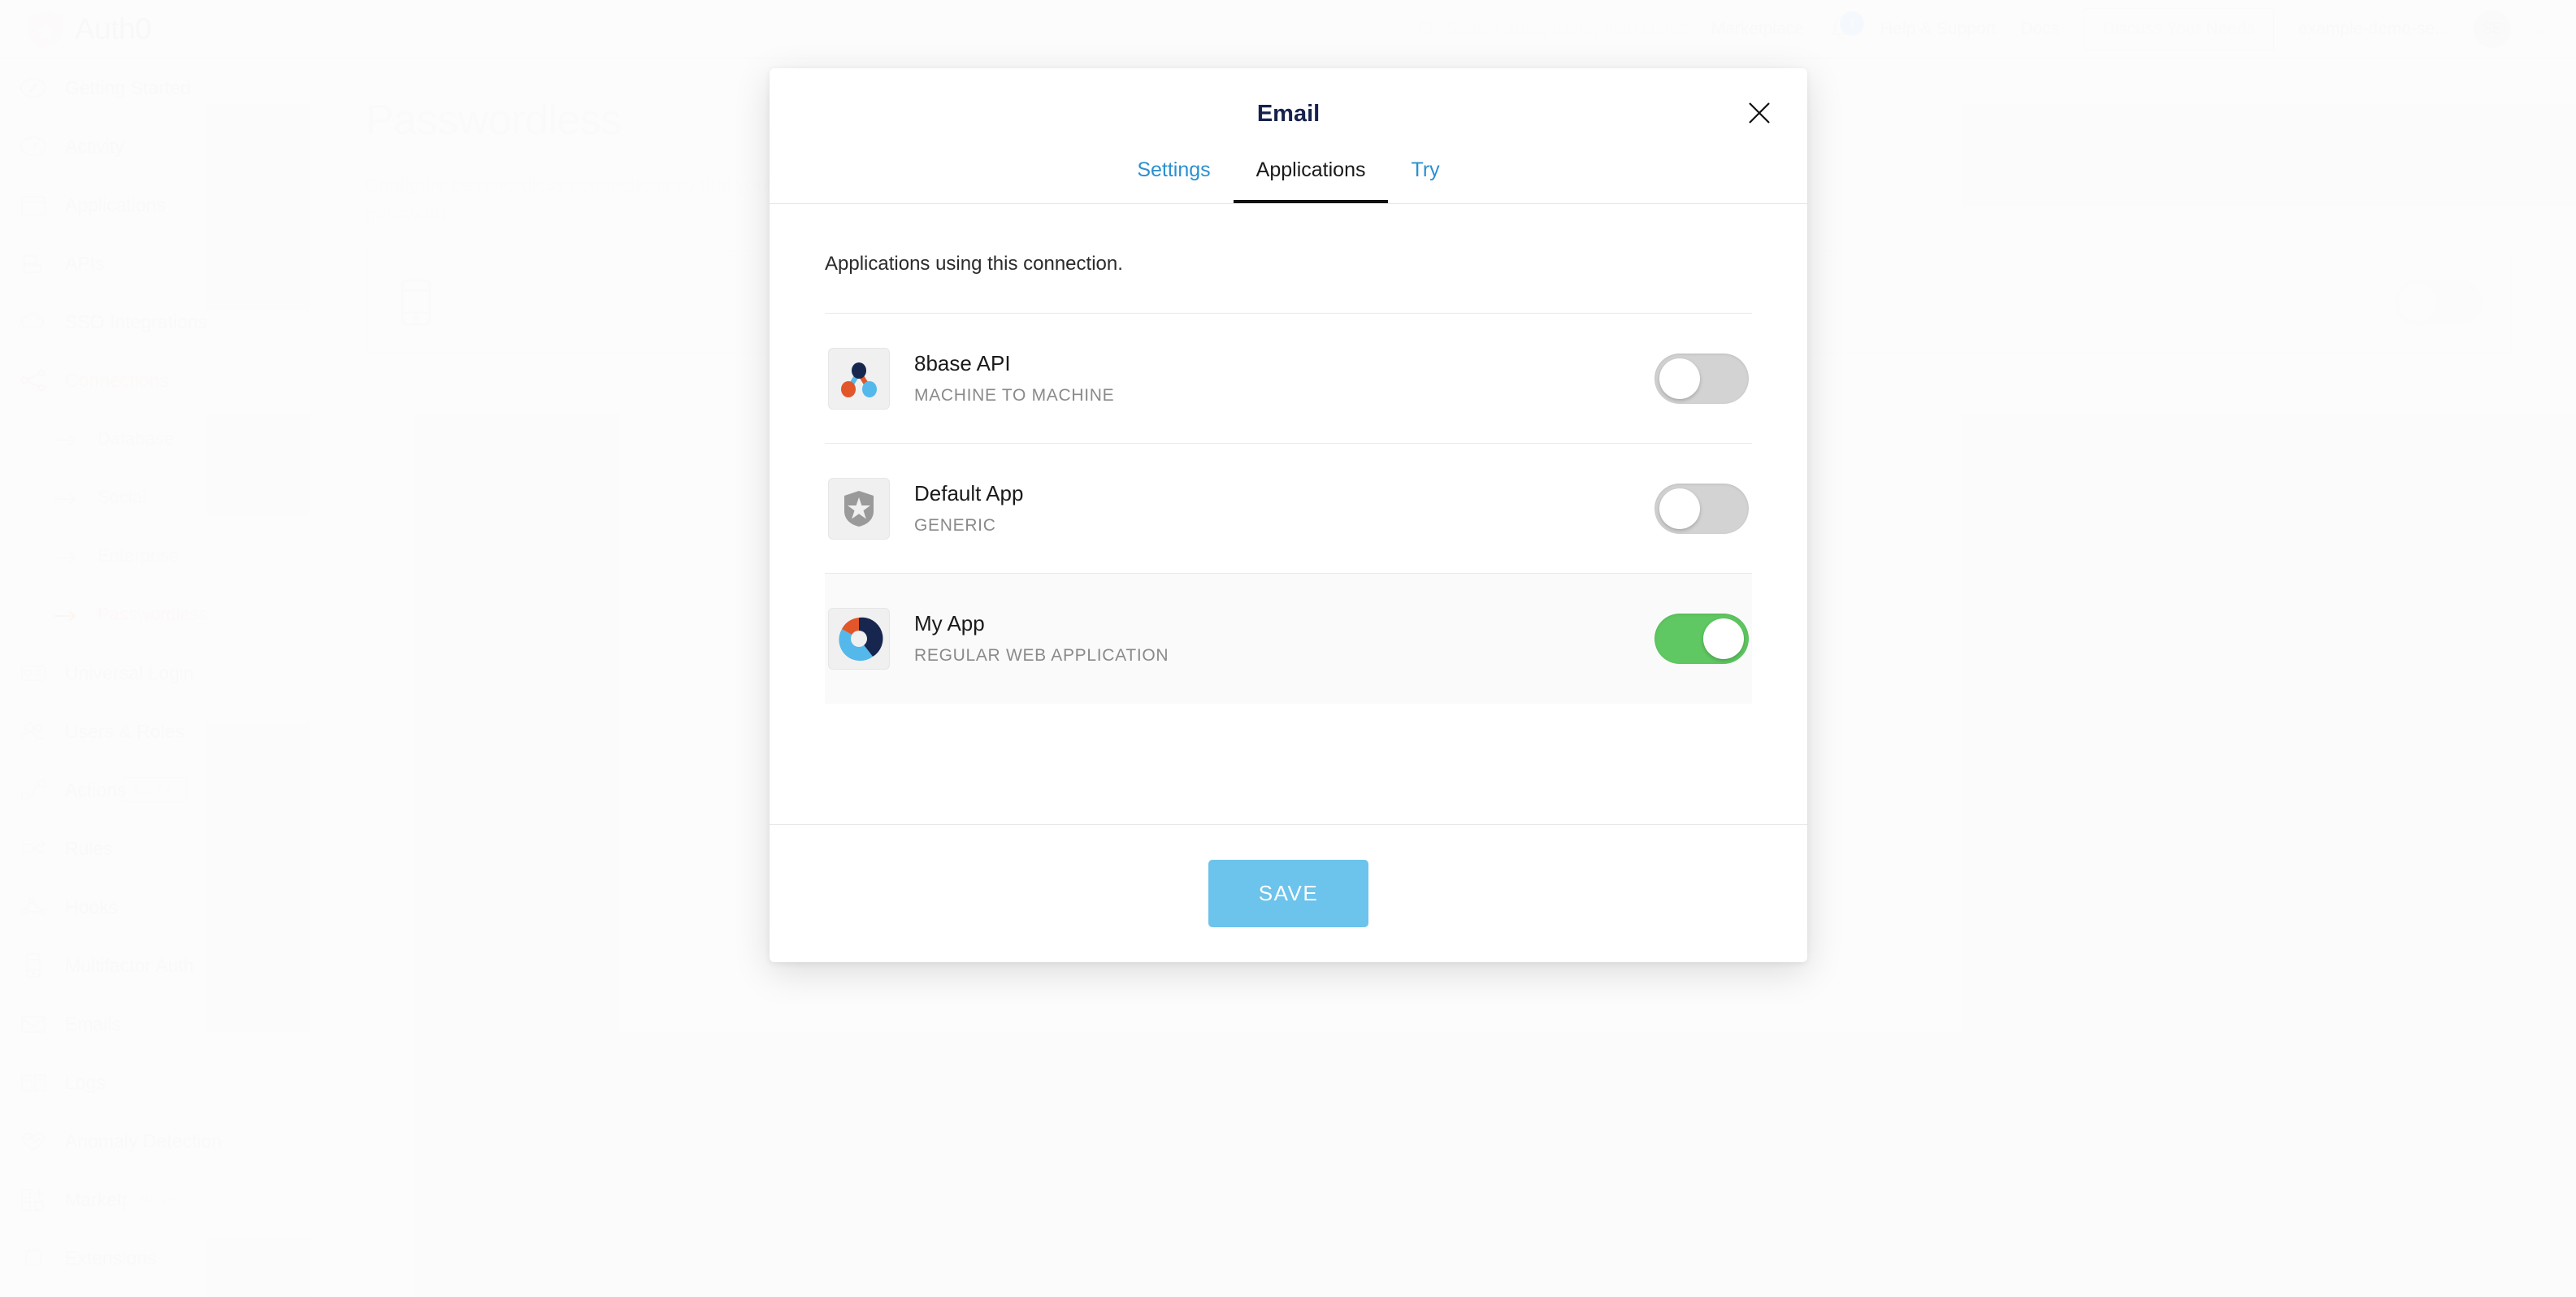  What do you see at coordinates (1014, 395) in the screenshot?
I see `application-type: MACHINE TO MACHINE` at bounding box center [1014, 395].